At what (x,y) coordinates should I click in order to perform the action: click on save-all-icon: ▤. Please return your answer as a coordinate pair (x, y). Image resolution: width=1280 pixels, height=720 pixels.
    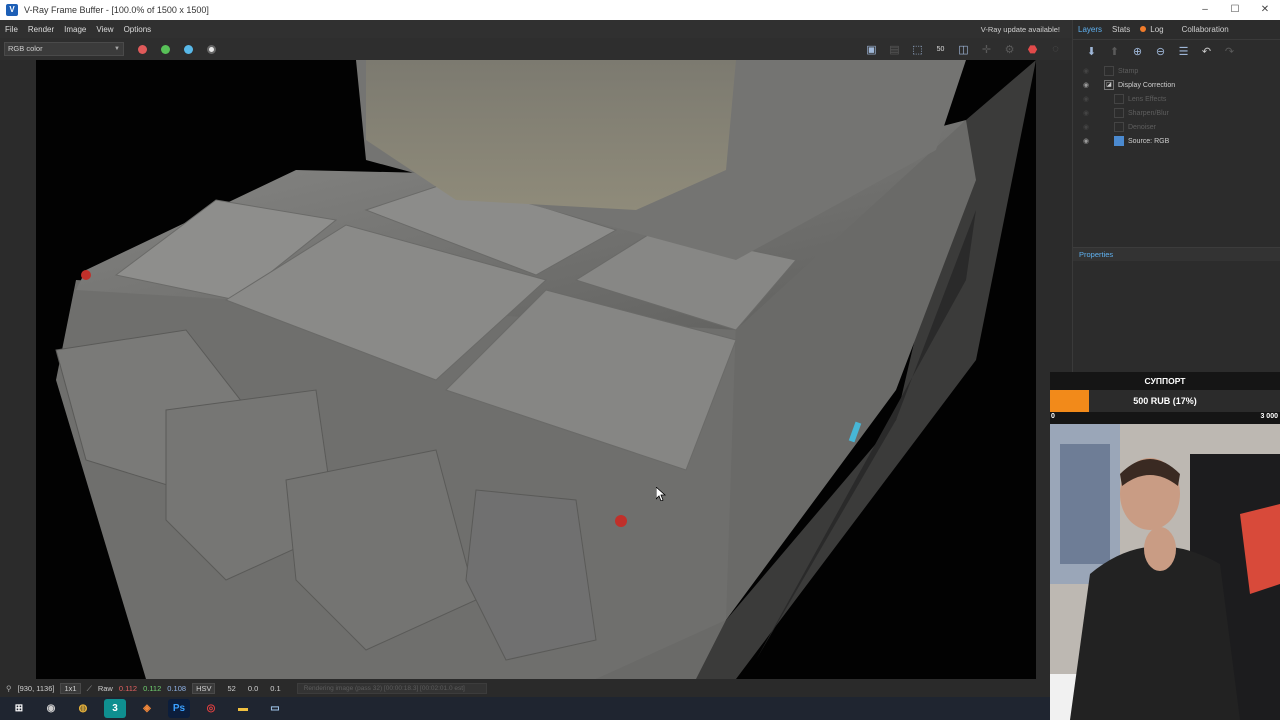
    Looking at the image, I should click on (894, 49).